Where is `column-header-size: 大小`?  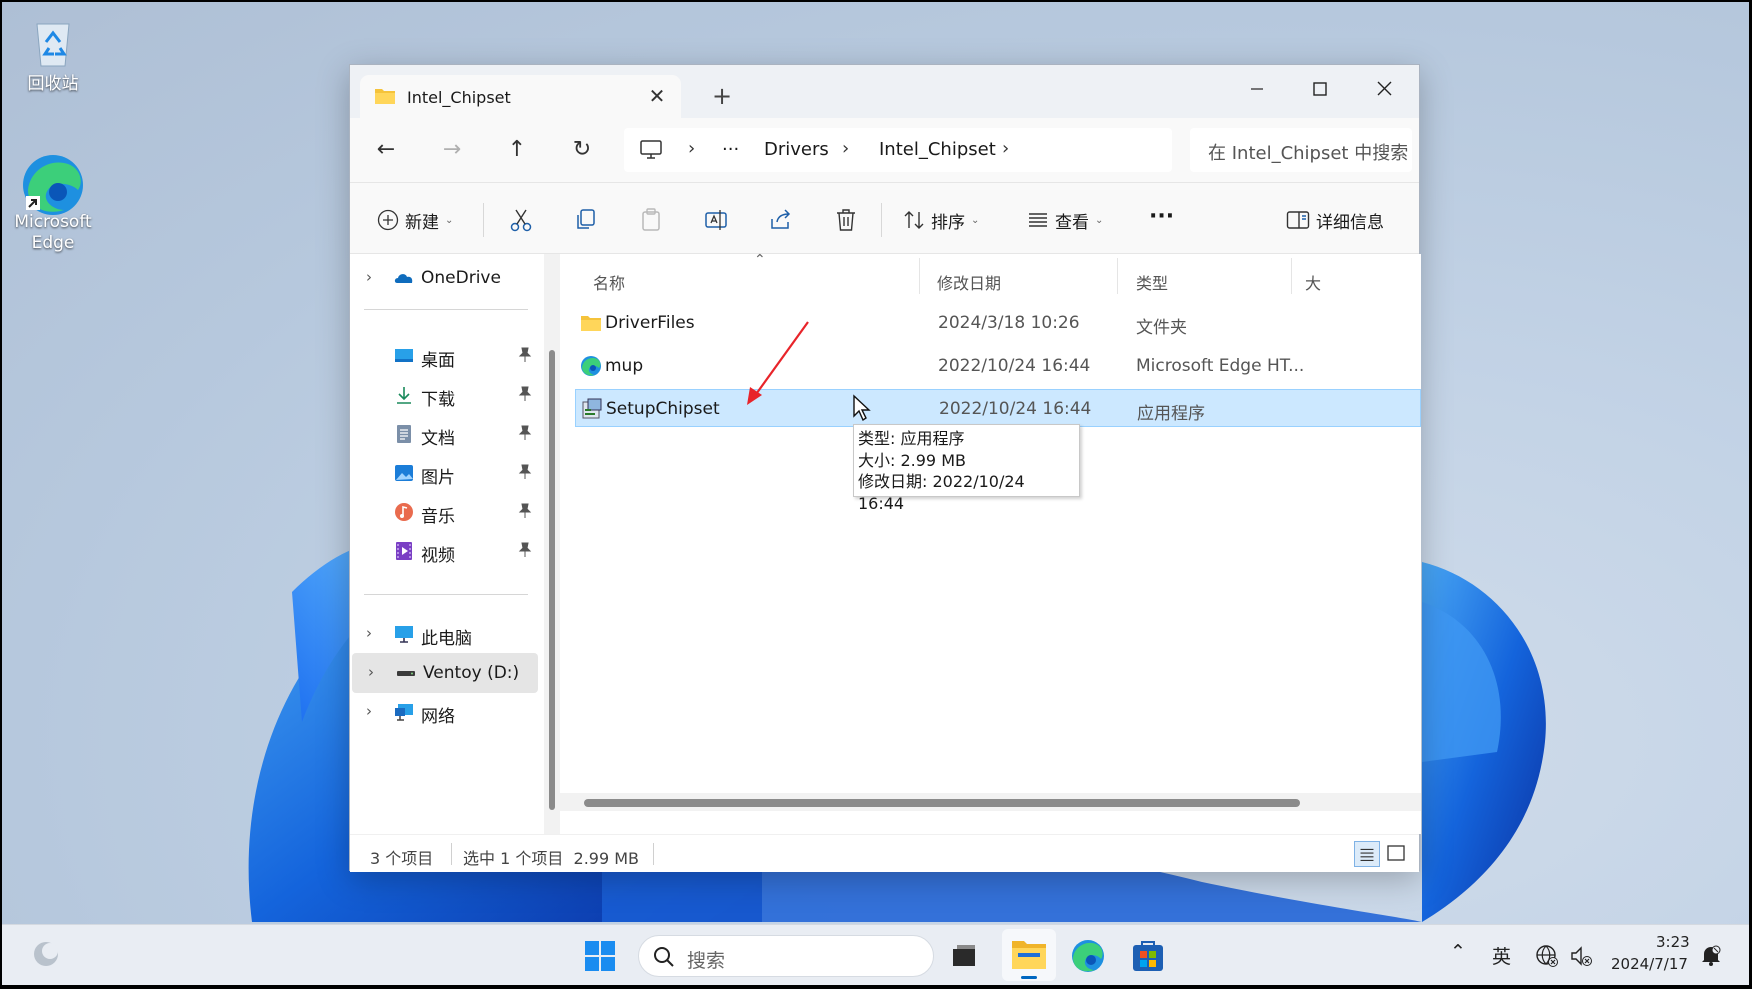 column-header-size: 大小 is located at coordinates (1313, 282).